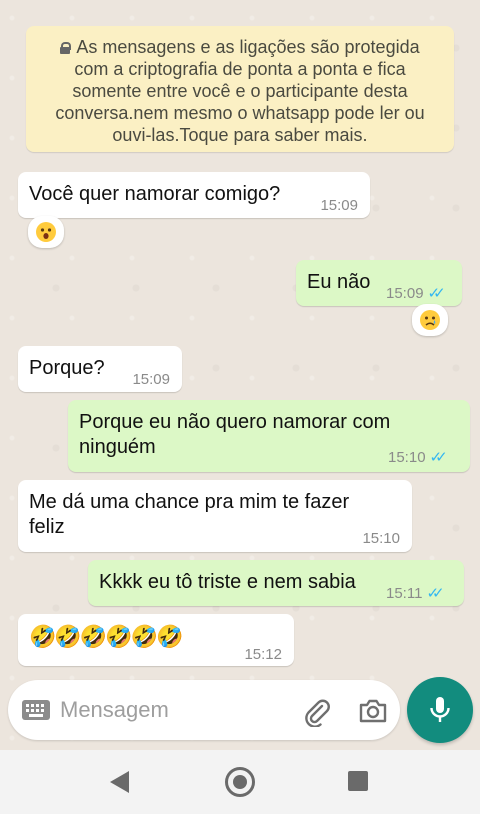 The width and height of the screenshot is (480, 814). I want to click on astonished-face-icon, so click(46, 232).